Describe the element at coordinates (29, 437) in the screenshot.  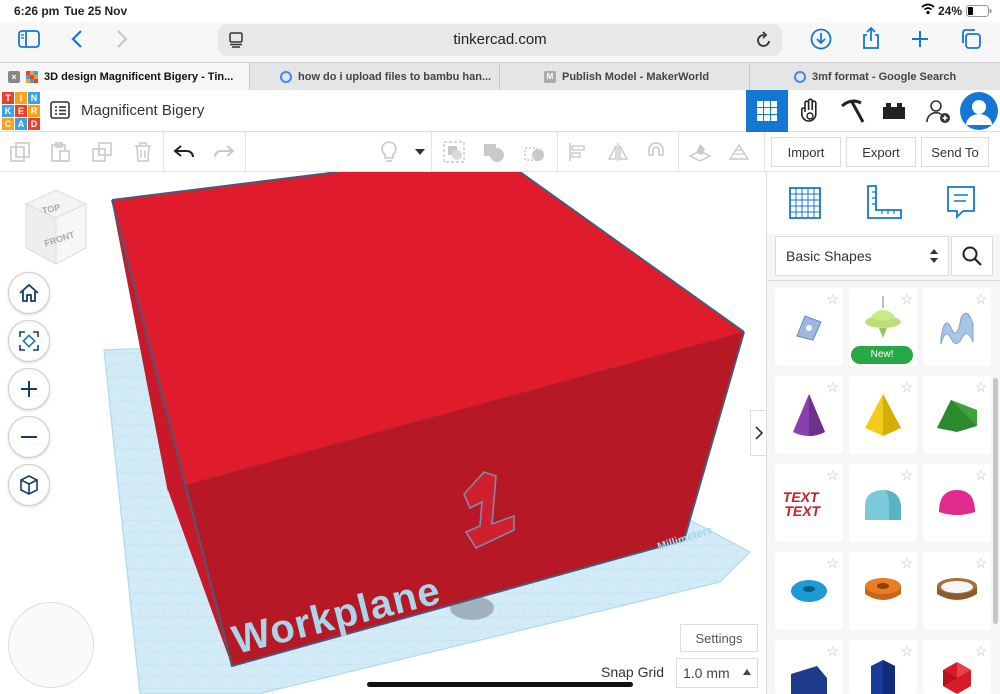
I see `zoom-out-button` at that location.